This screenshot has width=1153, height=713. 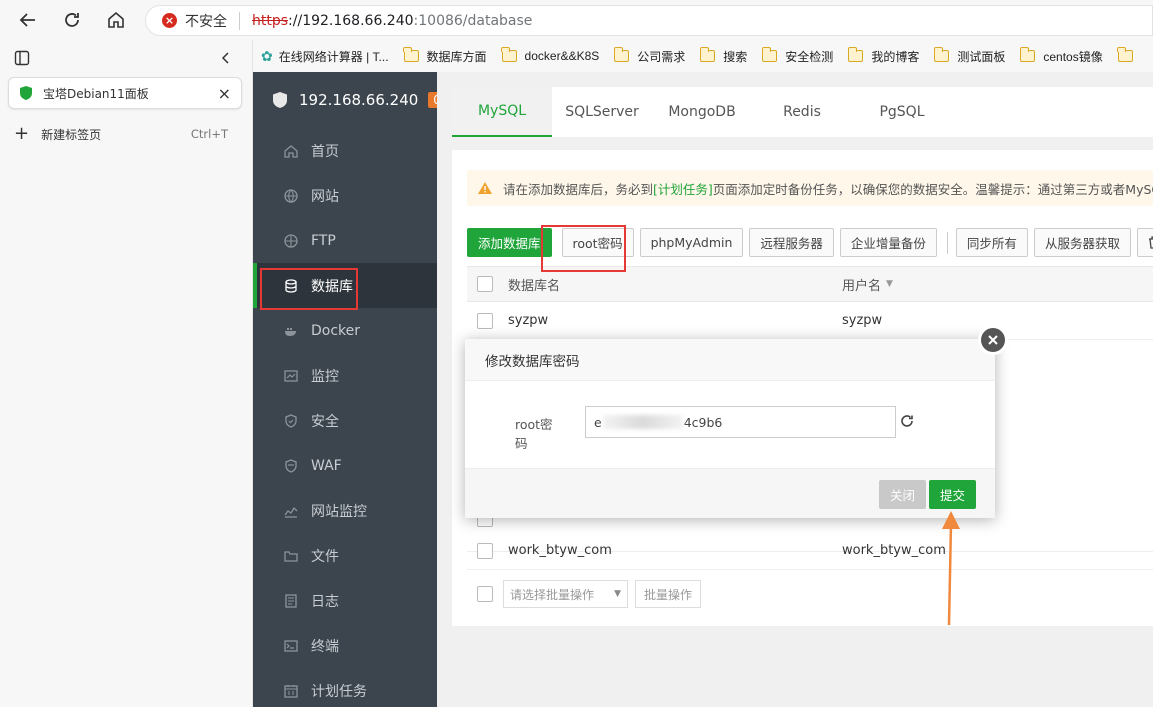 I want to click on sidebar-item-9: 文件, so click(x=345, y=555).